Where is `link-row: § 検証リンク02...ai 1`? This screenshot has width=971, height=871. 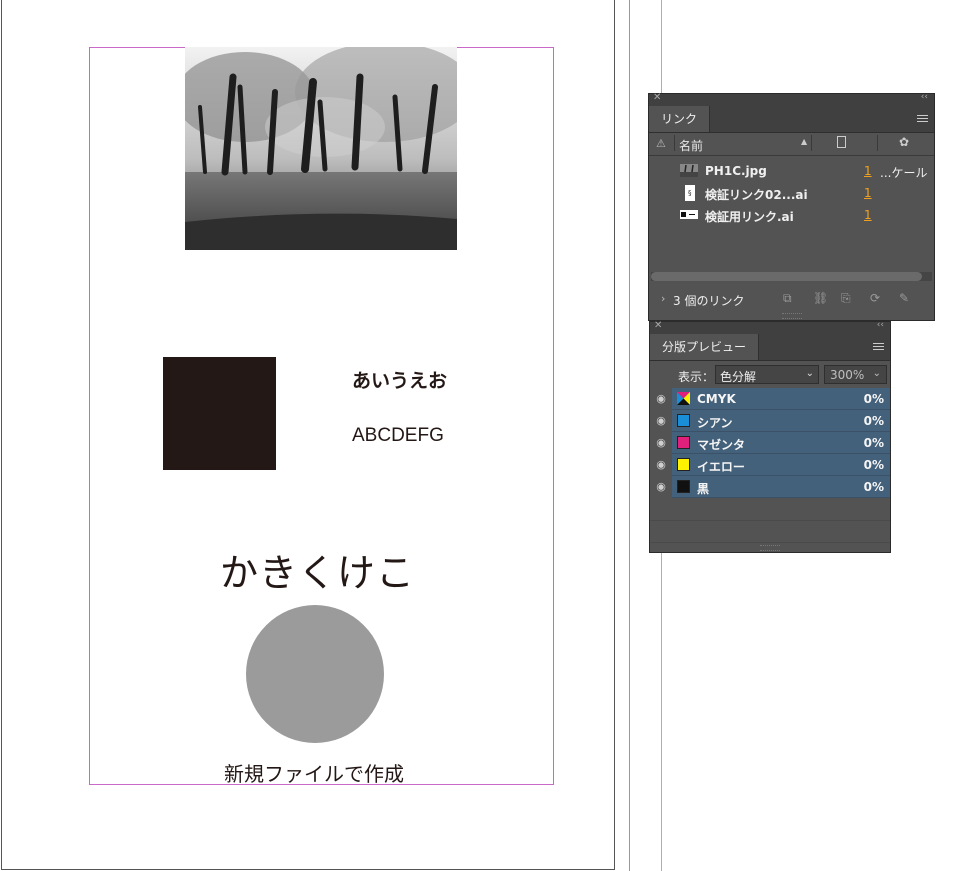 link-row: § 検証リンク02...ai 1 is located at coordinates (791, 193).